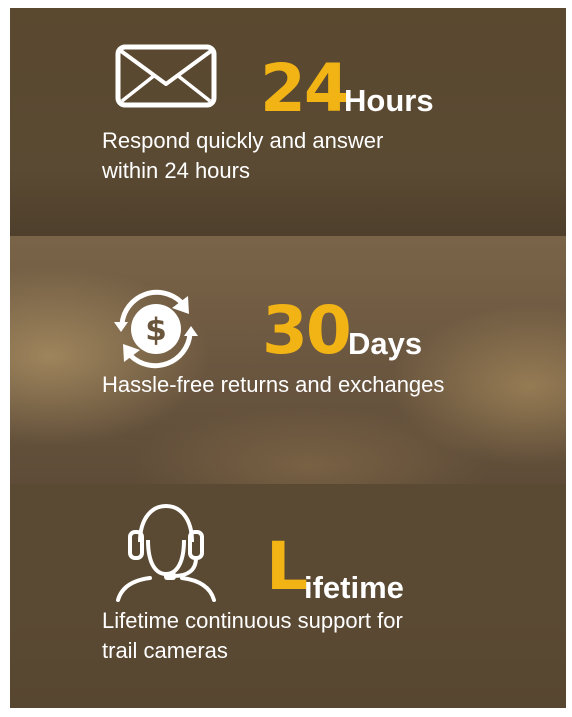  What do you see at coordinates (307, 330) in the screenshot?
I see `returns-number: 30` at bounding box center [307, 330].